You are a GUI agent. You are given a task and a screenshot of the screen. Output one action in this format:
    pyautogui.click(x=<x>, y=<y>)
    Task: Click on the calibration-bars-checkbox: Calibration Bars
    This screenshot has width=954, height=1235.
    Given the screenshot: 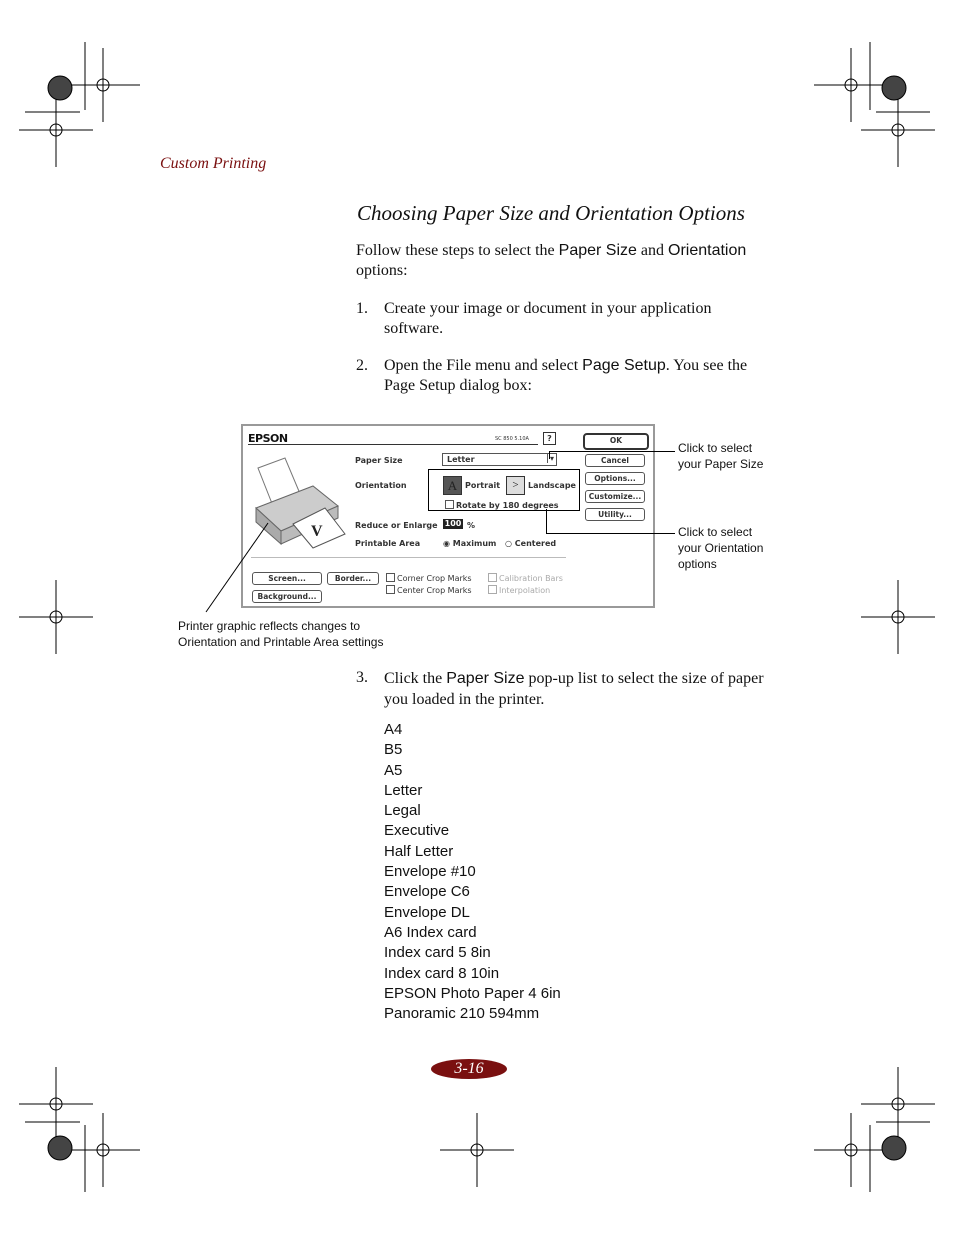 What is the action you would take?
    pyautogui.click(x=525, y=578)
    